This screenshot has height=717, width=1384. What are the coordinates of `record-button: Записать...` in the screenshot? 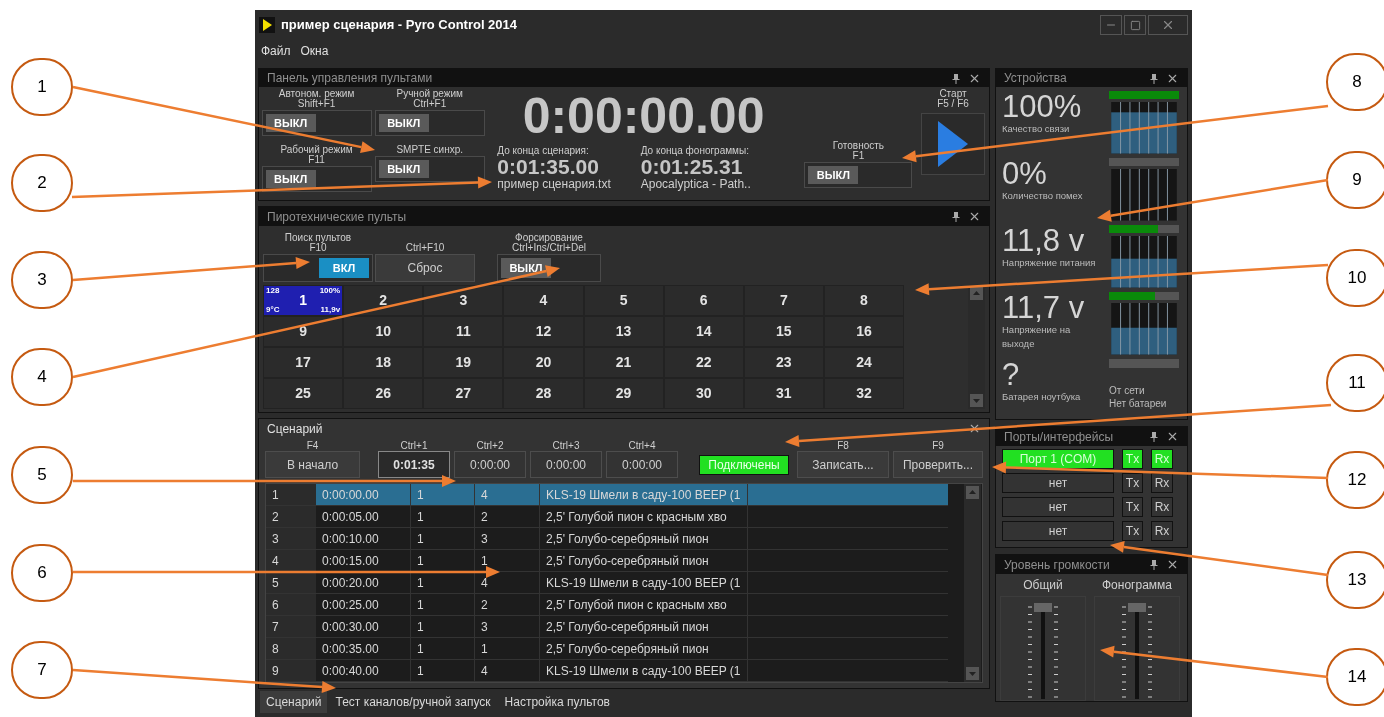 It's located at (843, 464).